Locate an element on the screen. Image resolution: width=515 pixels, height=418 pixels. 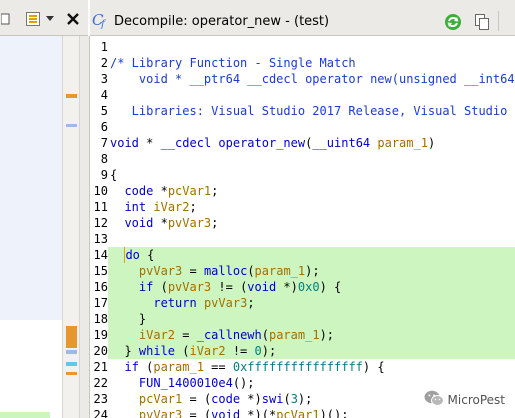
code-token: _callnewh is located at coordinates (229, 335).